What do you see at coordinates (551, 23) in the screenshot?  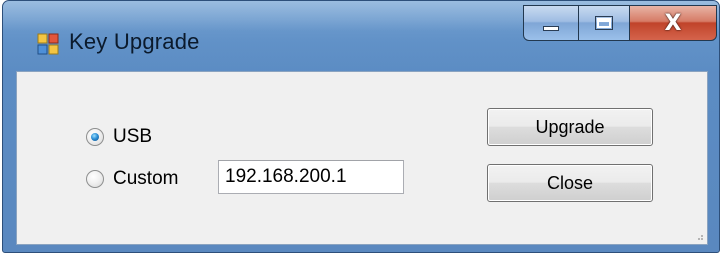 I see `minimize-button` at bounding box center [551, 23].